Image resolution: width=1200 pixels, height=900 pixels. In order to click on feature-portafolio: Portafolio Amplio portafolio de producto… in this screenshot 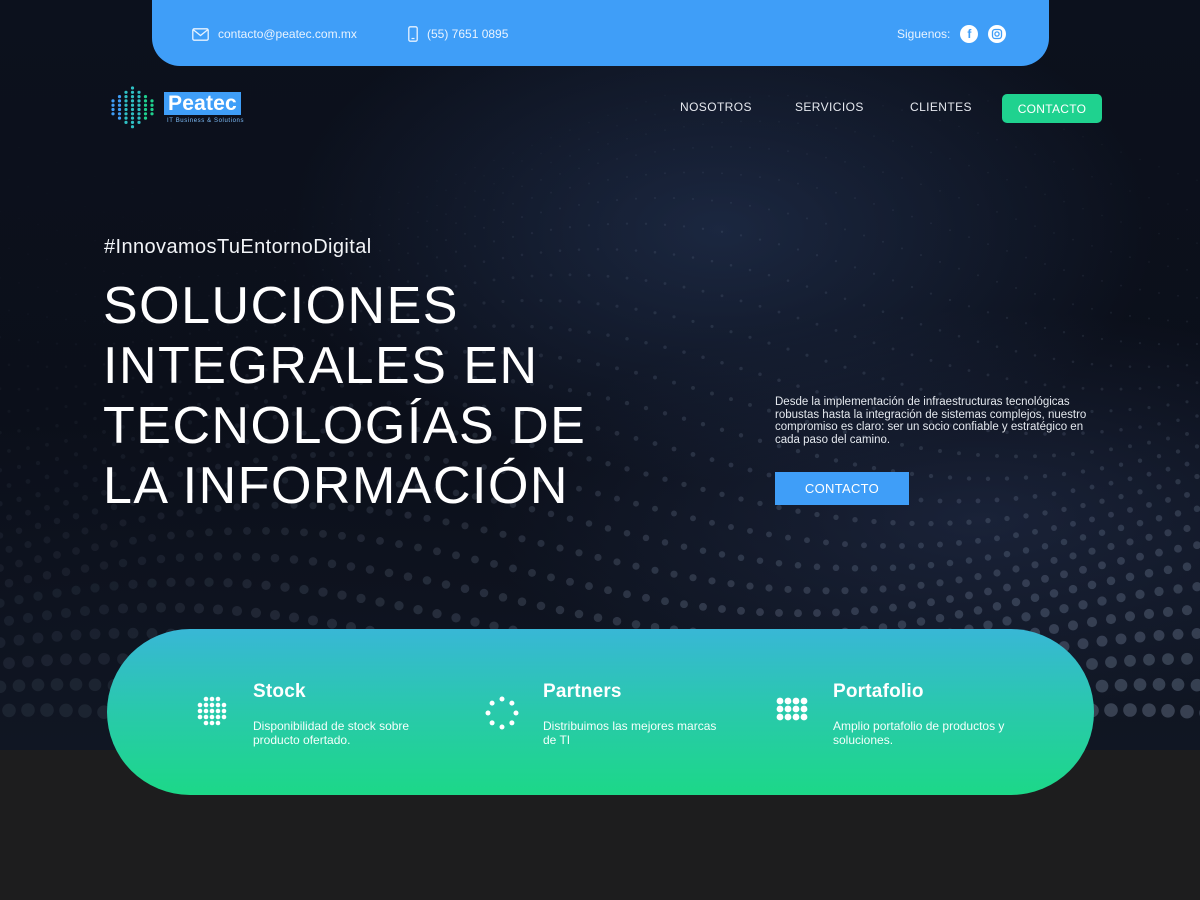, I will do `click(903, 717)`.